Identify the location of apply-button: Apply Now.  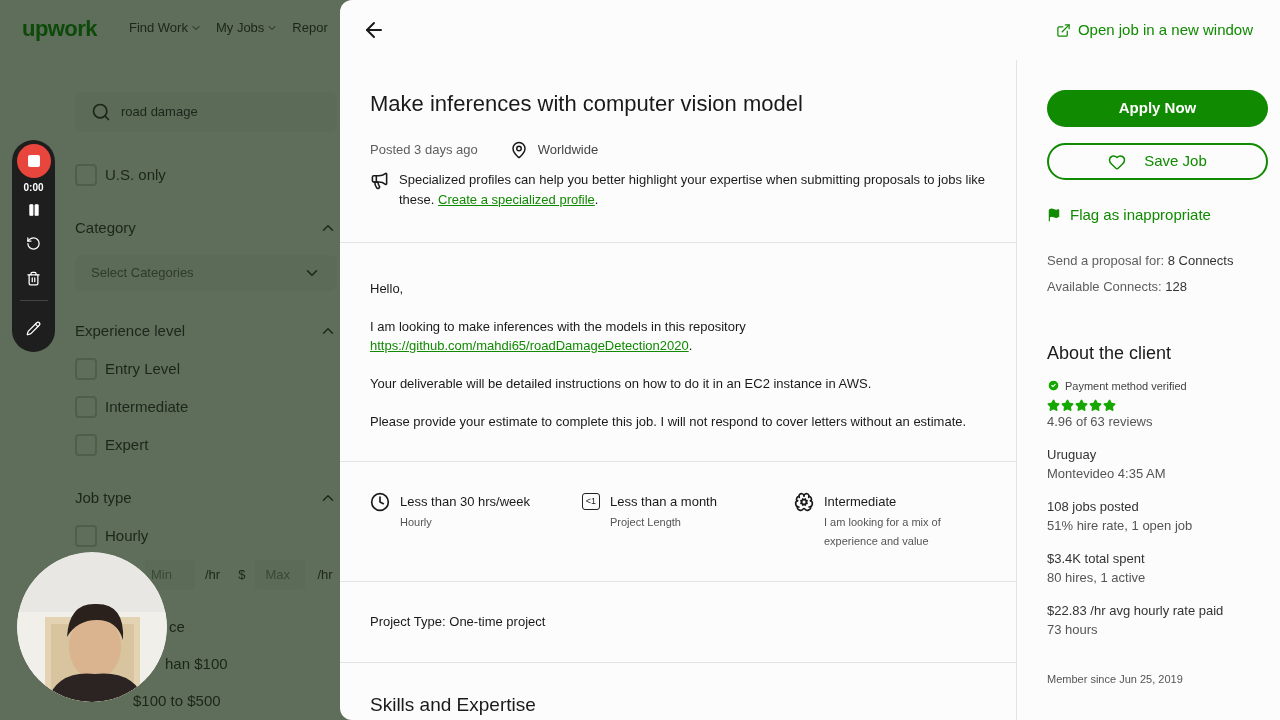
(1157, 108).